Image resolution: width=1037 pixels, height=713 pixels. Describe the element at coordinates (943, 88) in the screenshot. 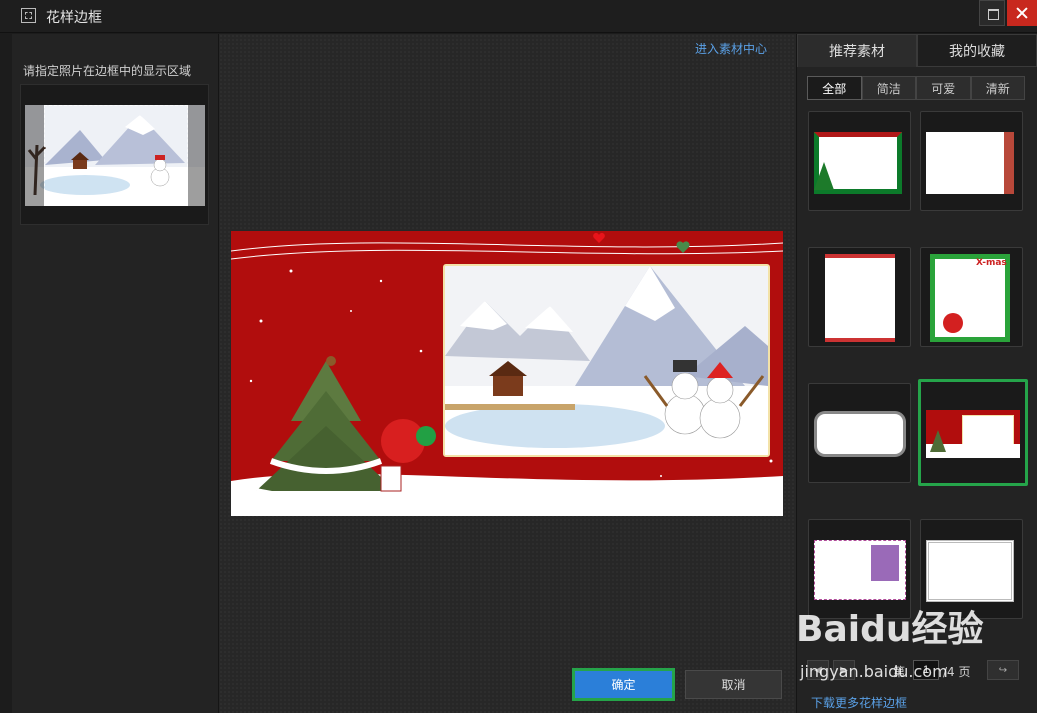

I see `filter-cute: 可爱` at that location.